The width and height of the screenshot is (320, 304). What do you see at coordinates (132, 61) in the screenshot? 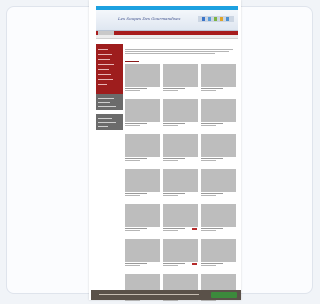
I see `section-label` at bounding box center [132, 61].